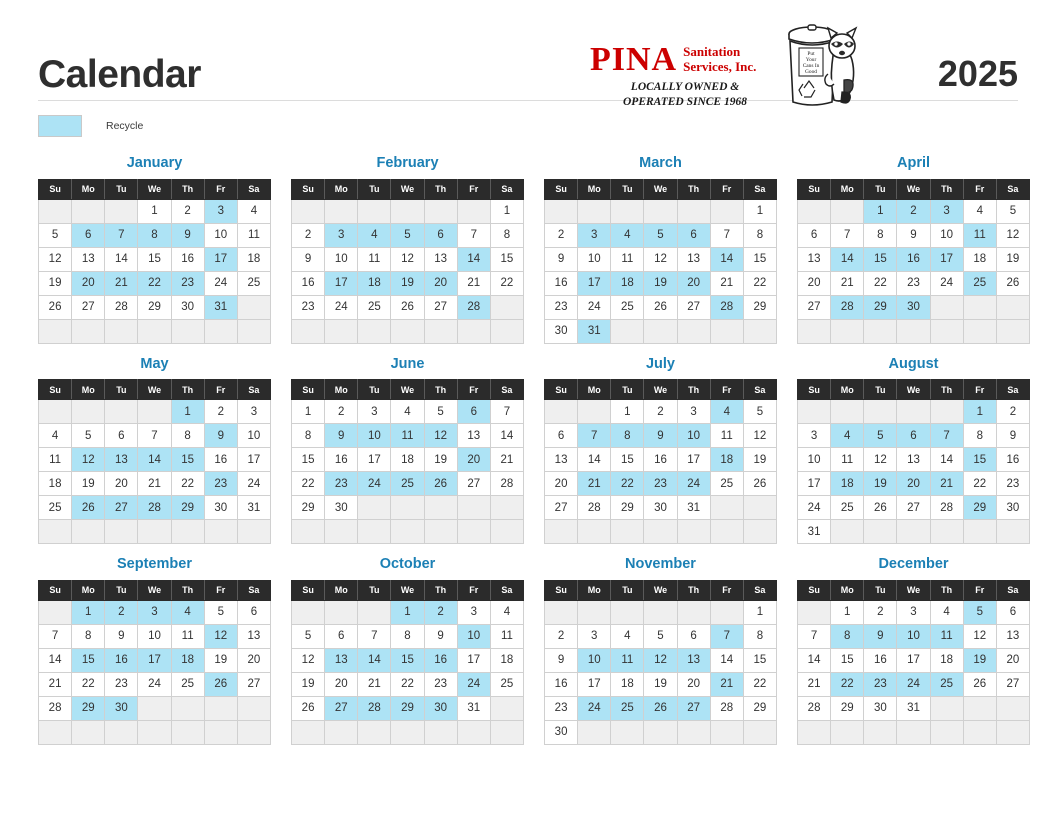 The width and height of the screenshot is (1056, 815). I want to click on day-cell-recycle: 10, so click(374, 435).